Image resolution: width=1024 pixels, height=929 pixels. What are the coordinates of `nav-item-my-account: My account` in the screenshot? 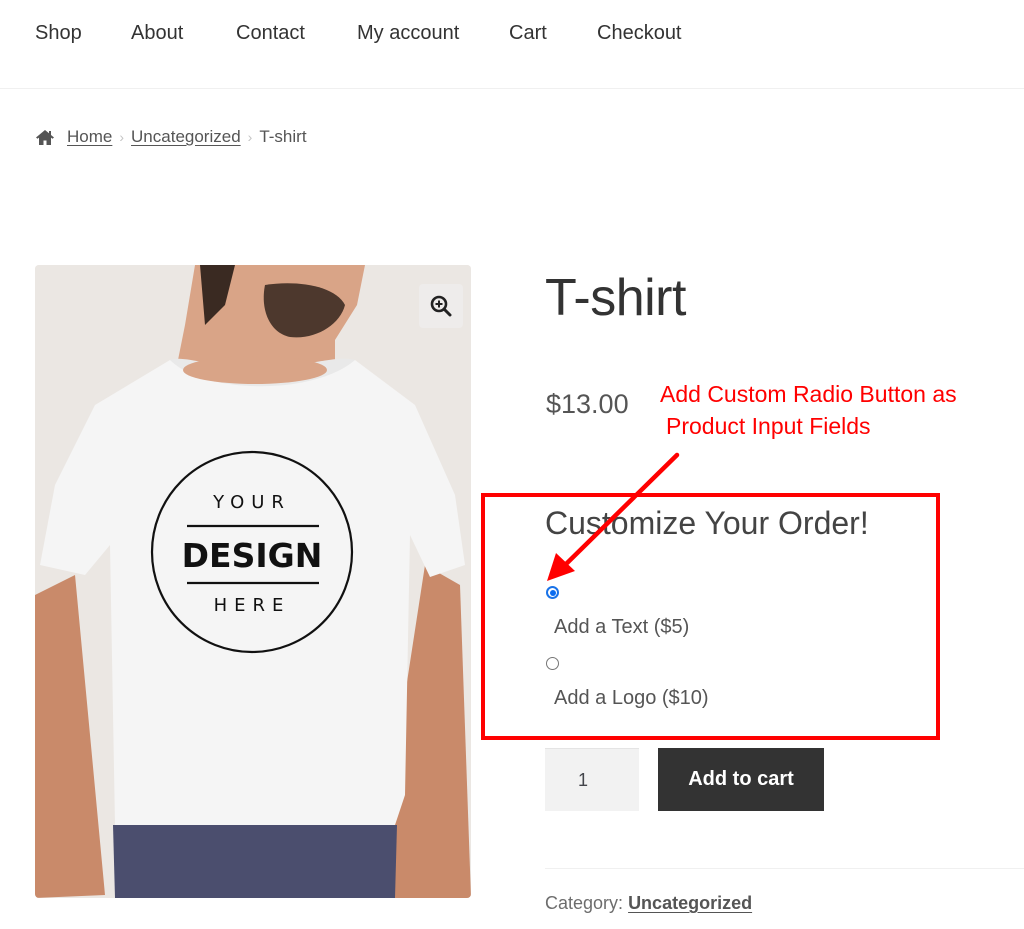 It's located at (408, 33).